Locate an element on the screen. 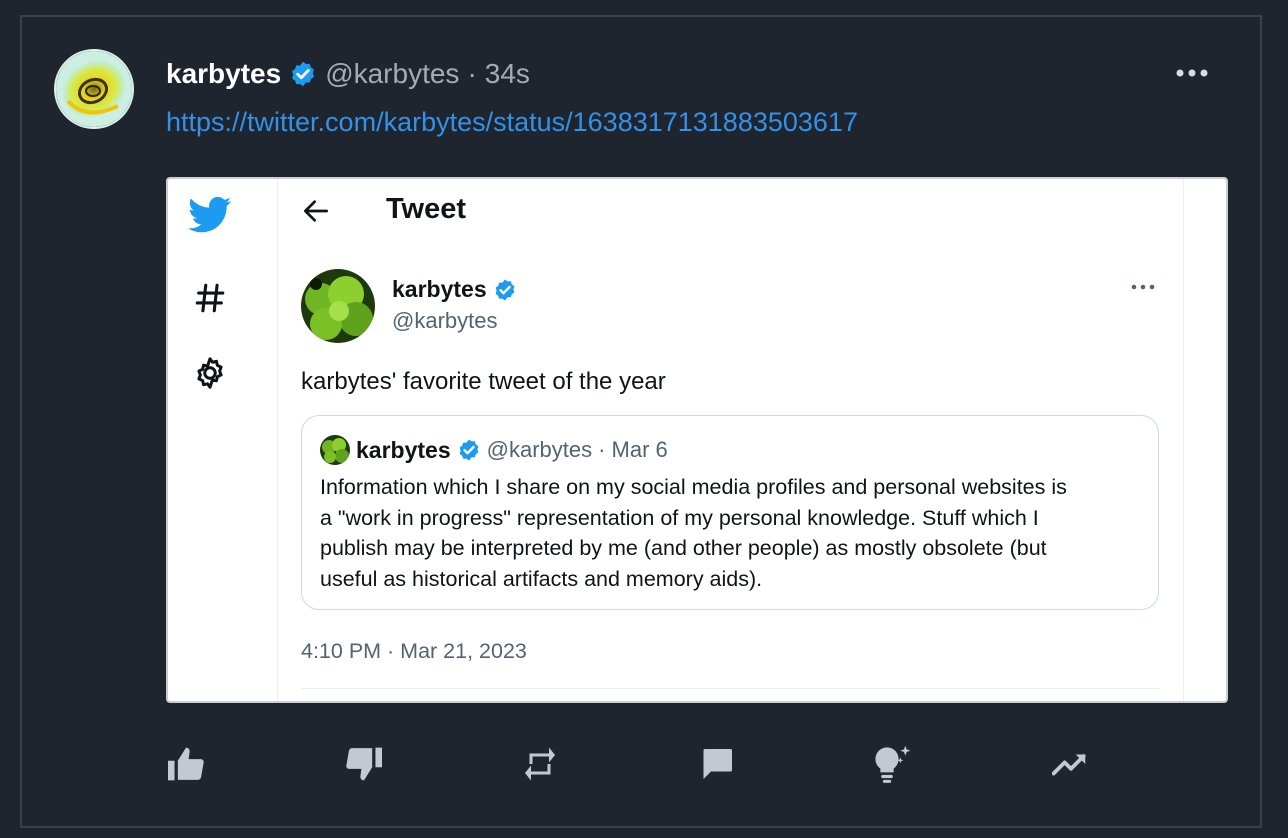 This screenshot has width=1288, height=838. tweet-timestamp: 4:10 PM · Mar 21, 2023 is located at coordinates (414, 651).